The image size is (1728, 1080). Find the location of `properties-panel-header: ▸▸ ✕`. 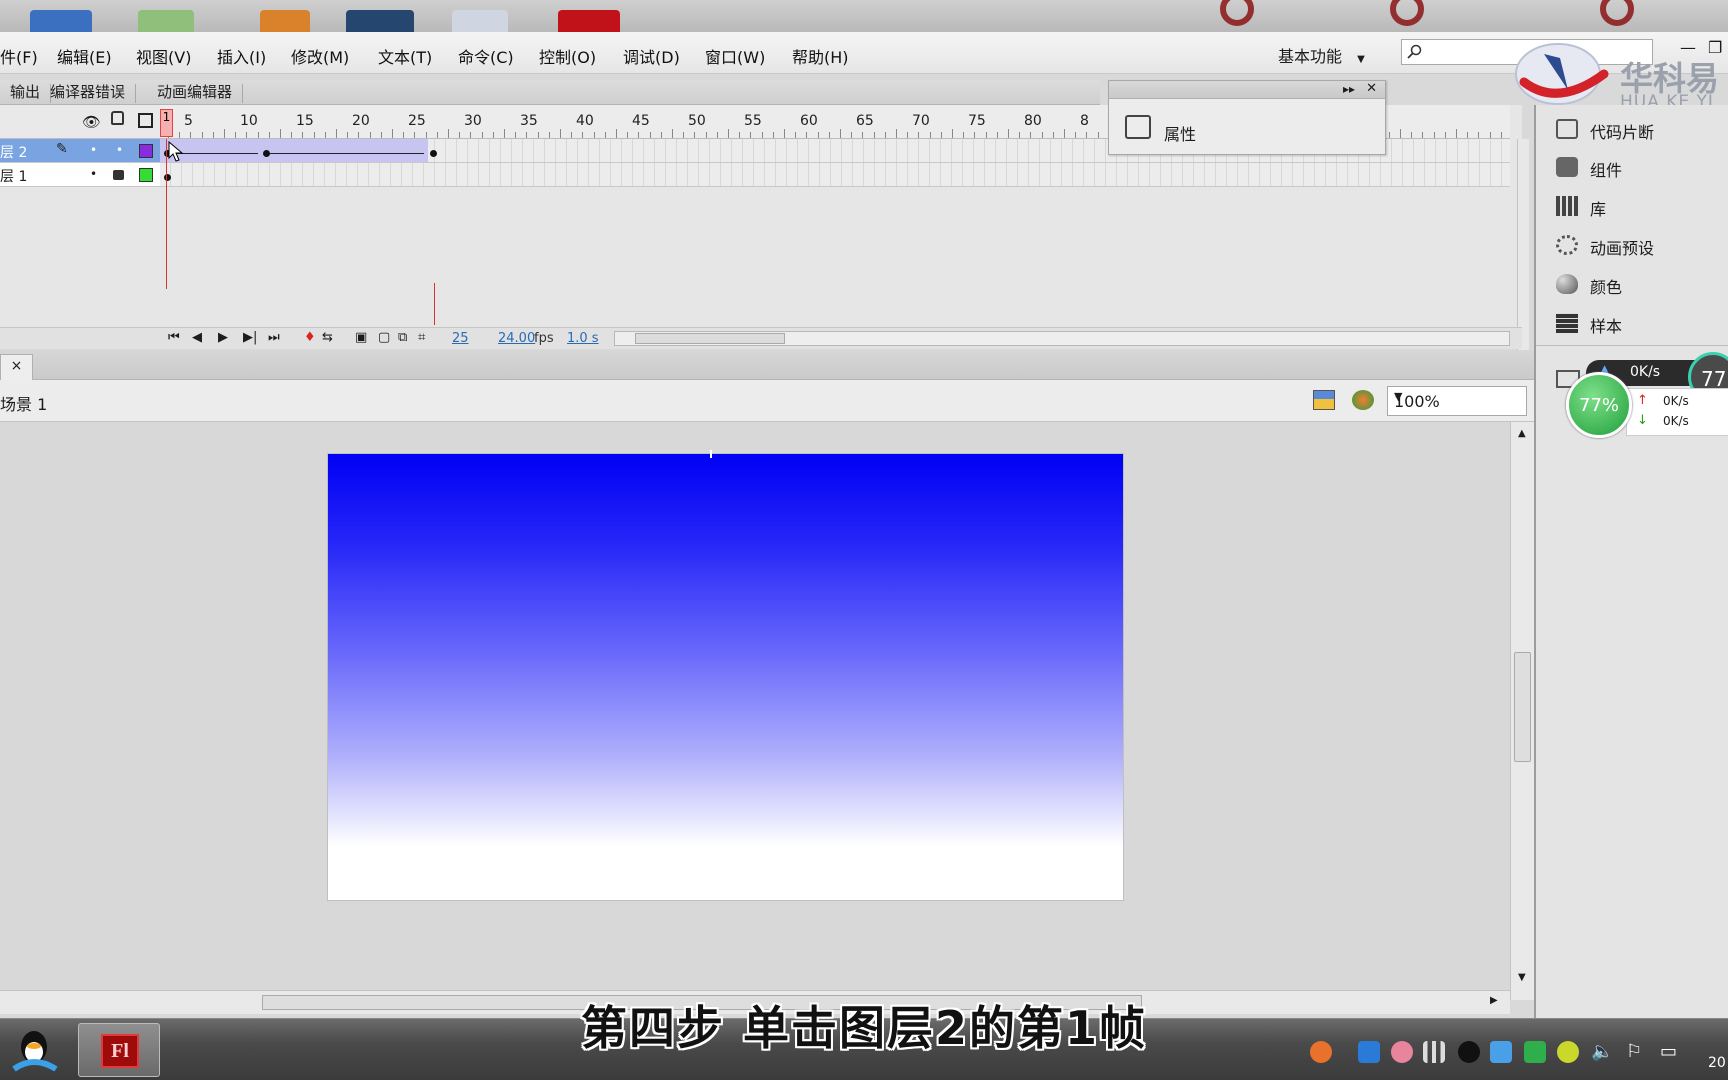

properties-panel-header: ▸▸ ✕ is located at coordinates (1247, 90).